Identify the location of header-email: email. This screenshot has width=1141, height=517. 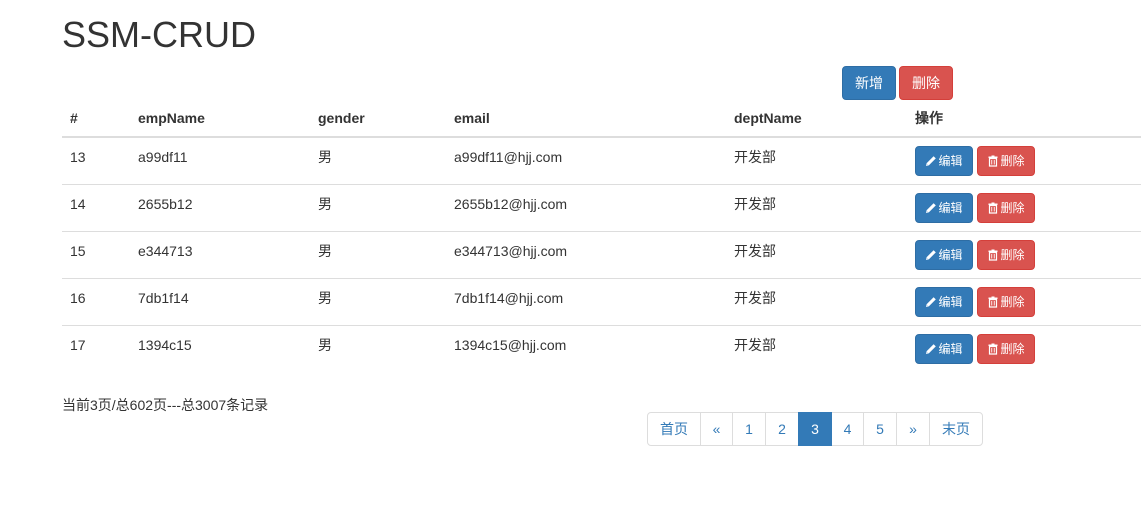
(586, 119).